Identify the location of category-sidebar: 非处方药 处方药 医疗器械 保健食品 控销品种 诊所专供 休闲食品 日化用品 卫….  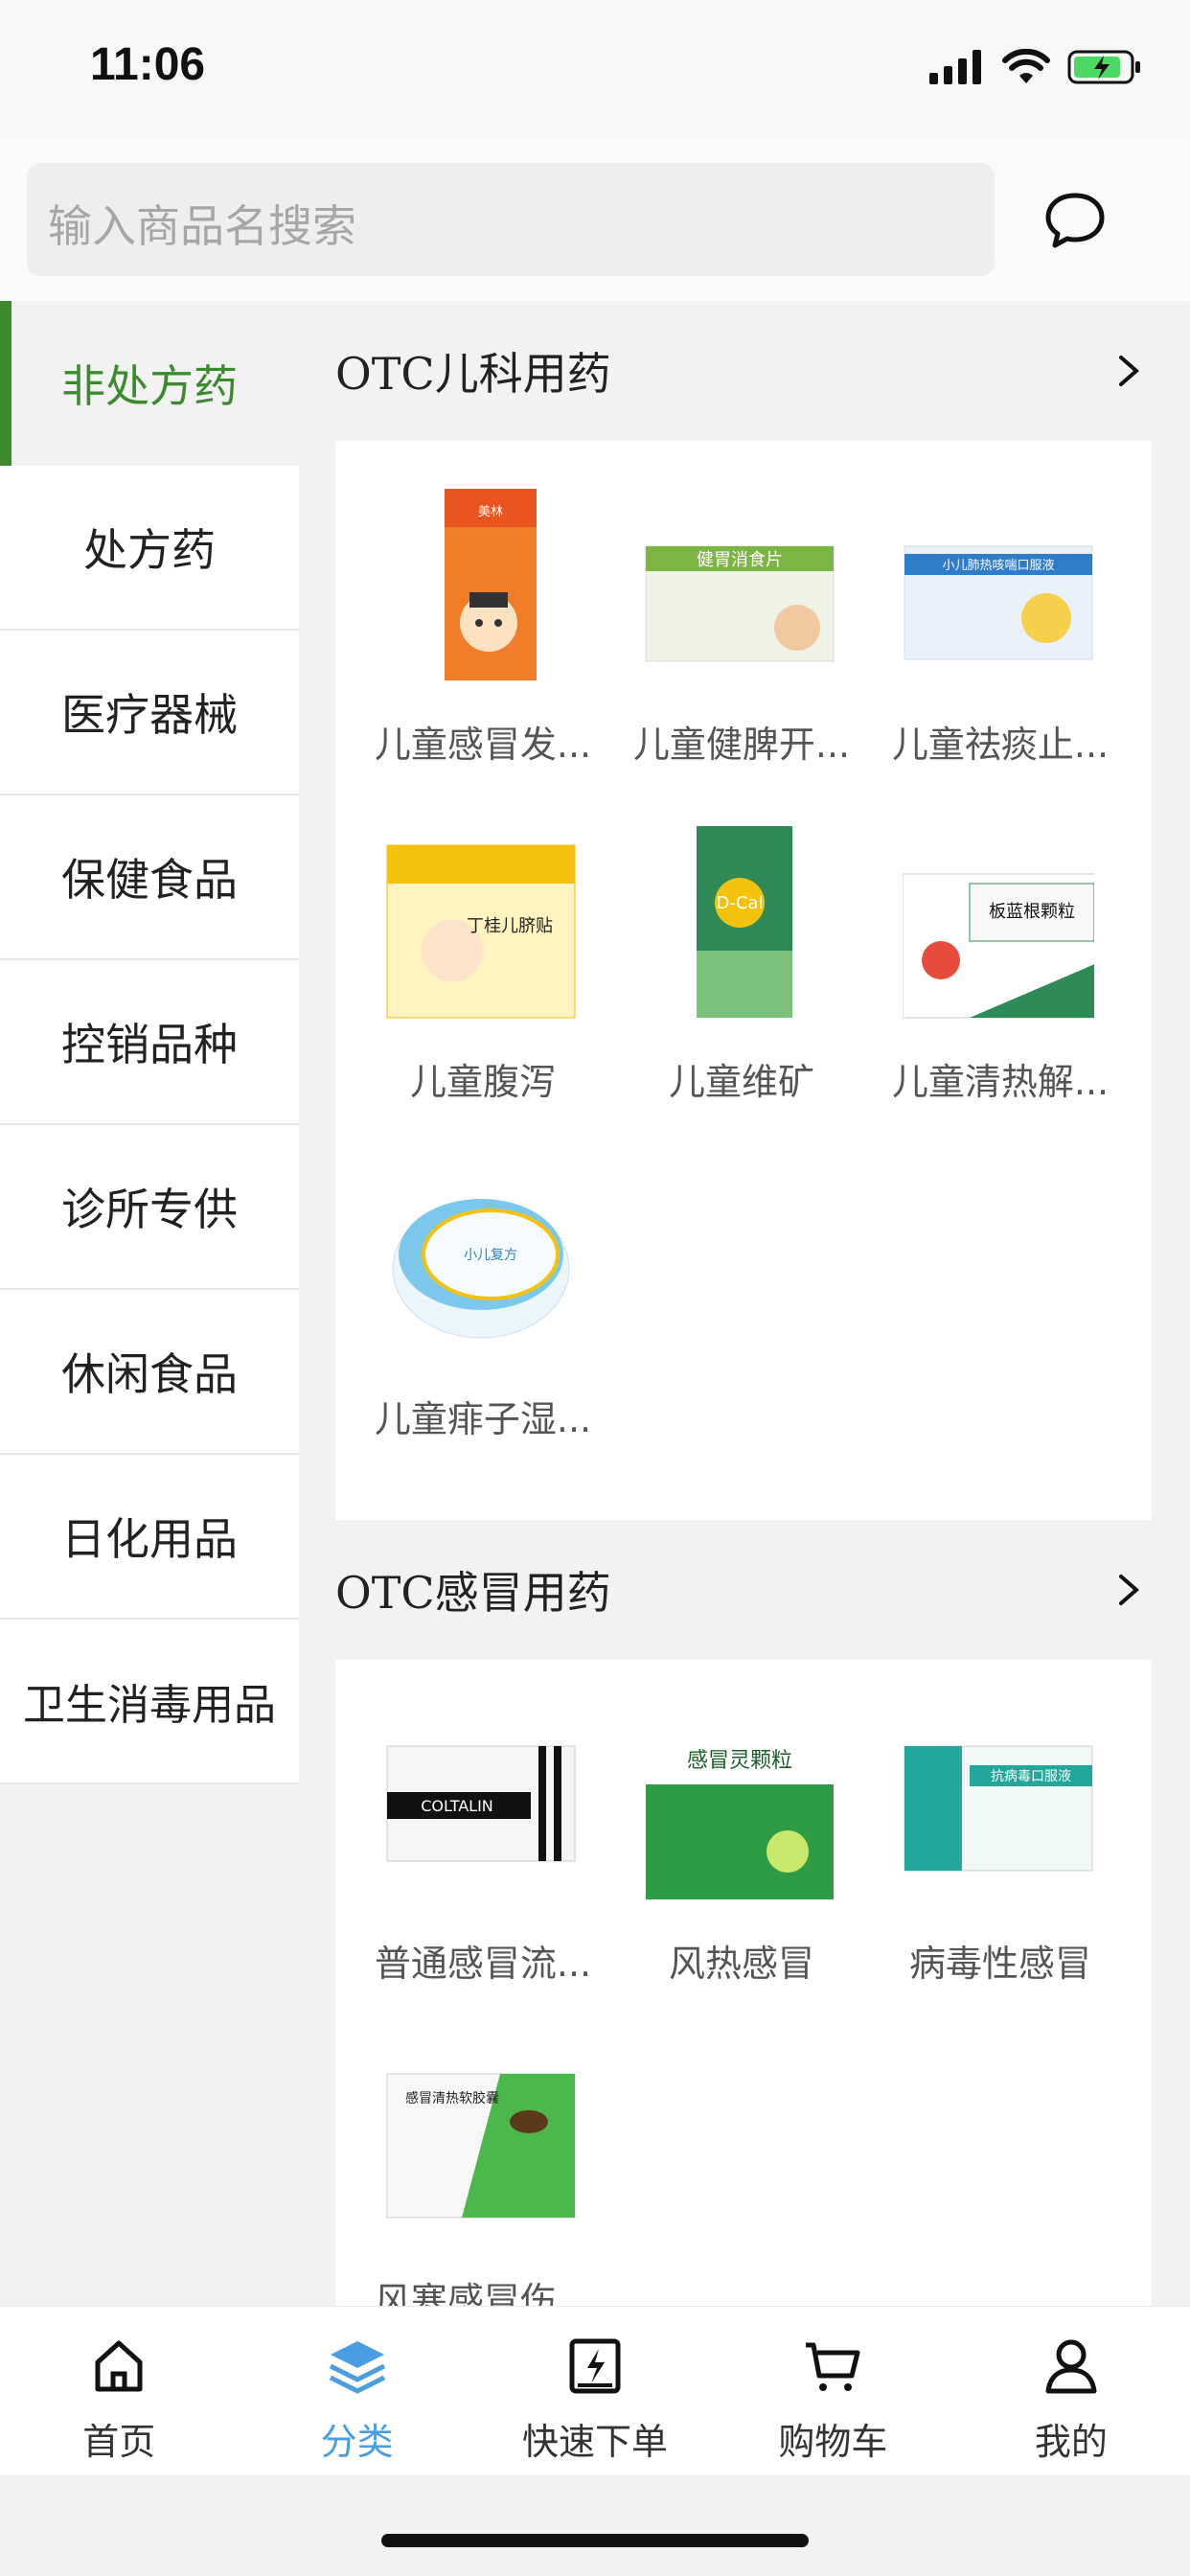
(150, 1042).